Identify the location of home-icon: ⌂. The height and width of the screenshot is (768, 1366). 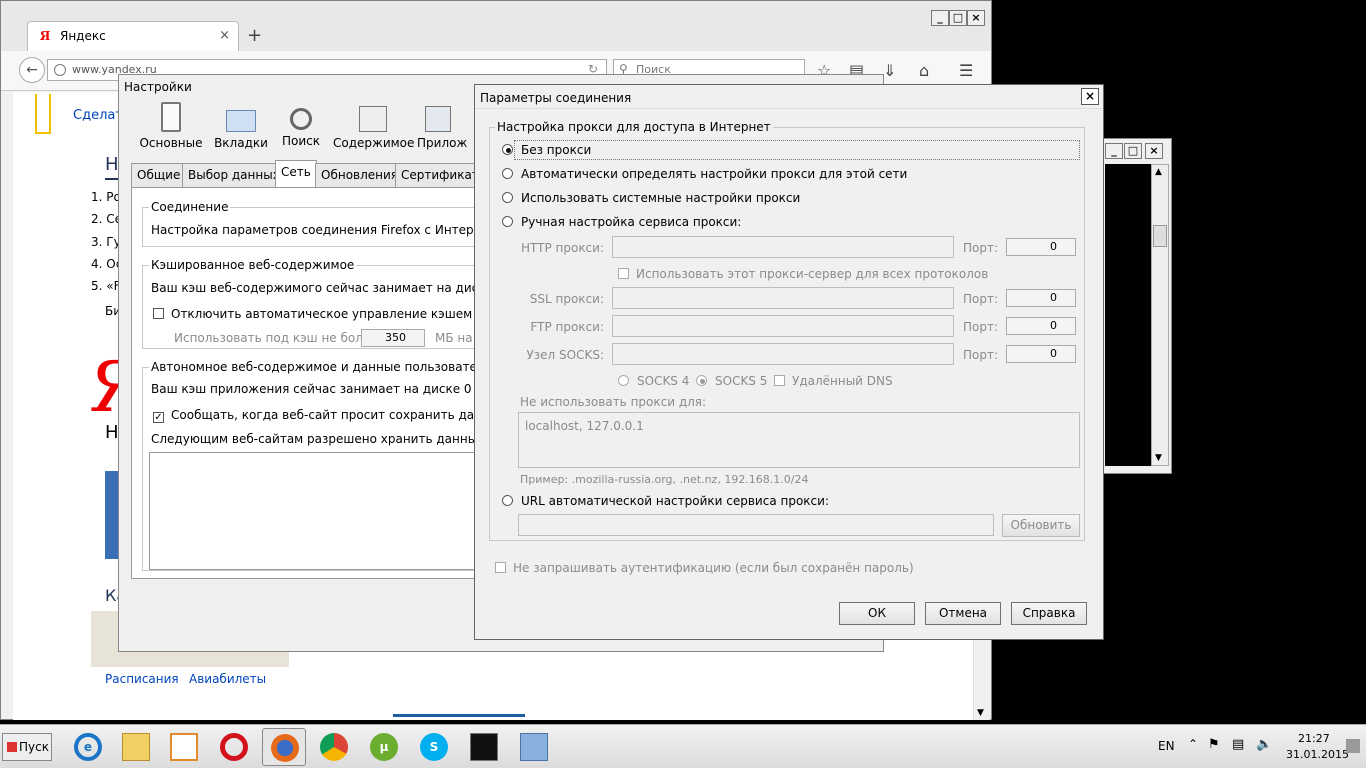
(924, 70).